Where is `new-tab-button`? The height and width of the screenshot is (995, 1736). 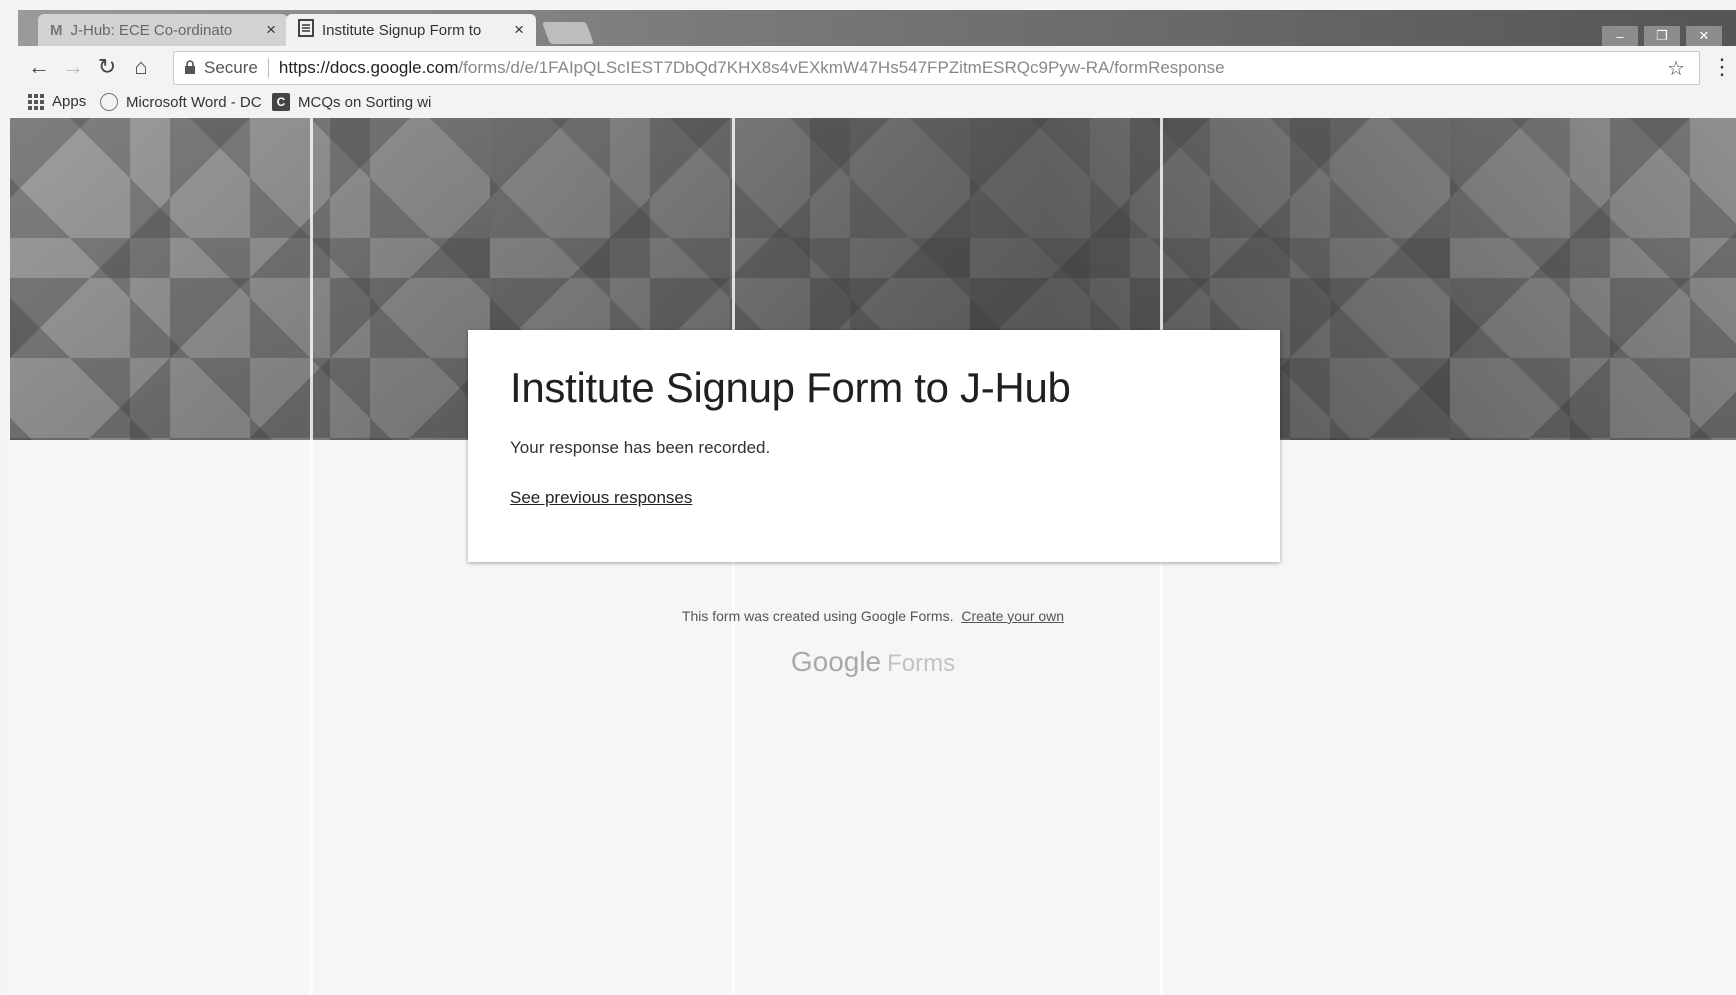
new-tab-button is located at coordinates (568, 33).